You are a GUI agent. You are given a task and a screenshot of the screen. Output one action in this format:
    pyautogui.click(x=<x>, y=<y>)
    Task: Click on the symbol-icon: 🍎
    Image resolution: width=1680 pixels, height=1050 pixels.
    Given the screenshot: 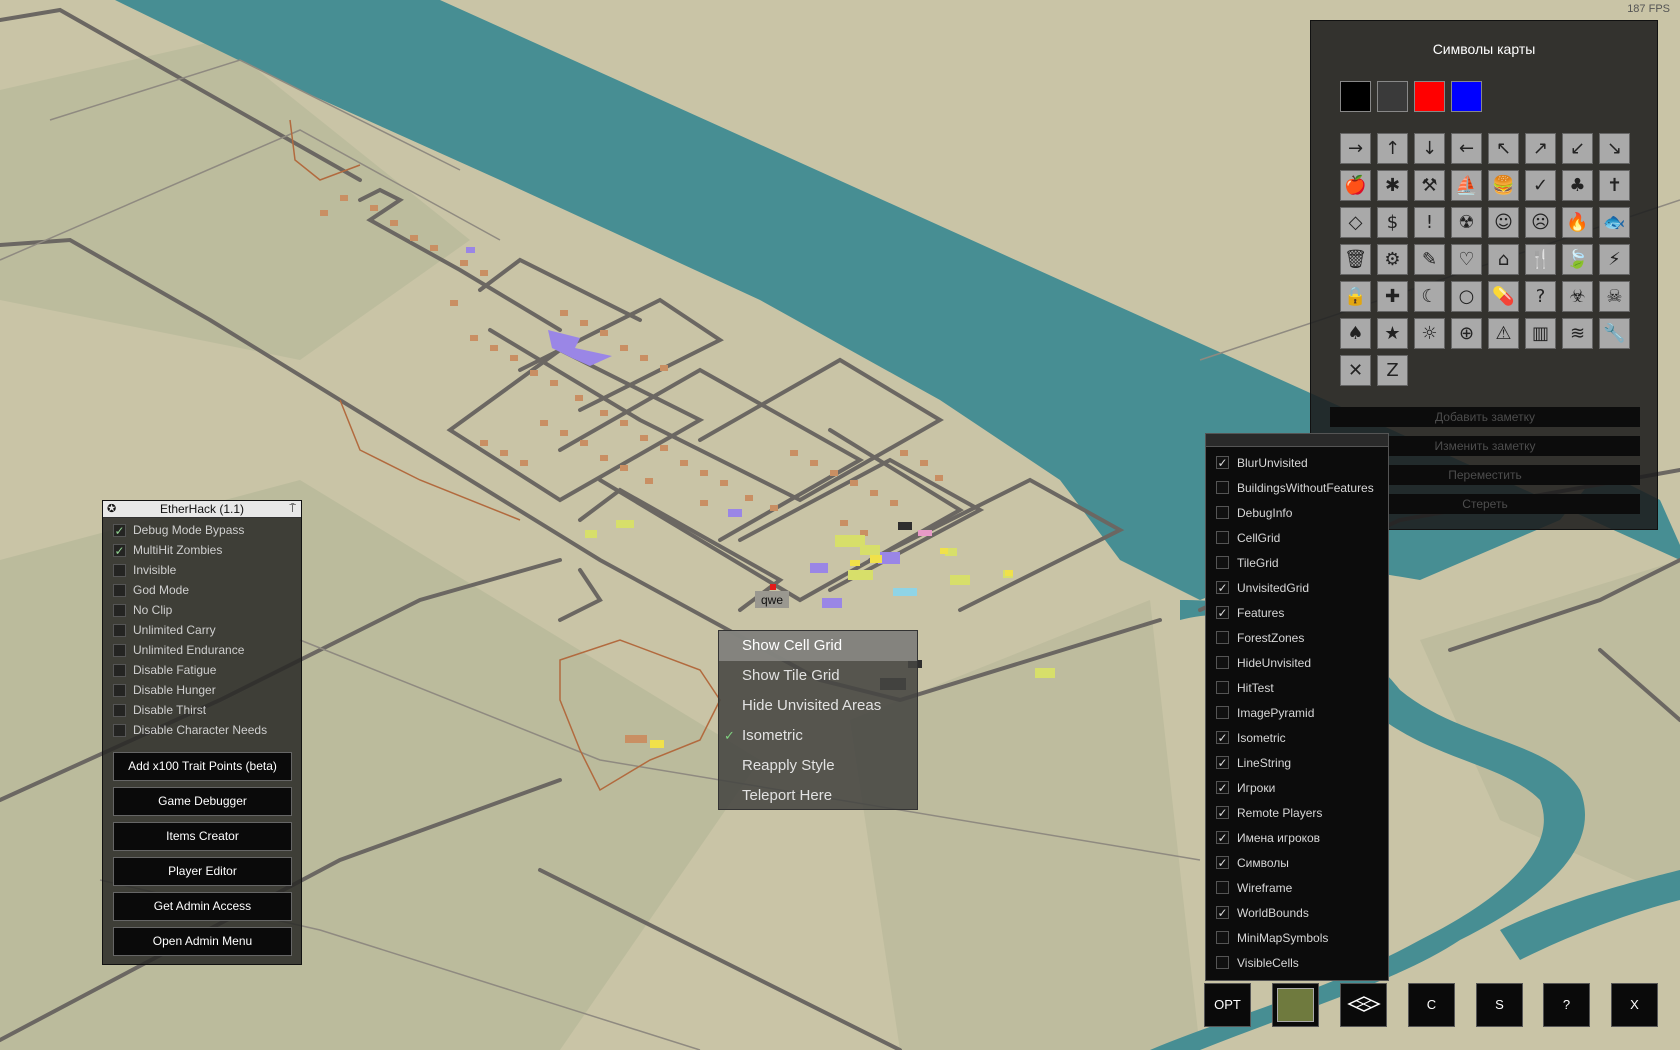 What is the action you would take?
    pyautogui.click(x=1355, y=185)
    